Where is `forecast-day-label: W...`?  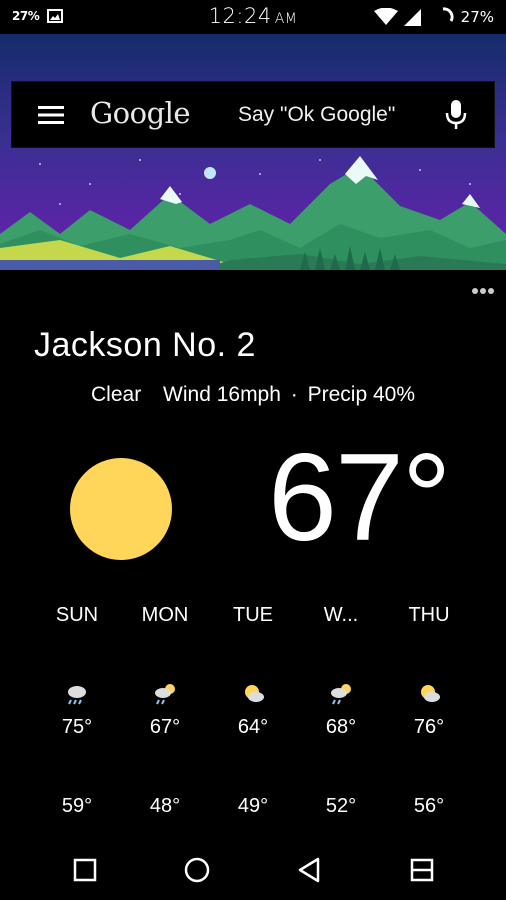 forecast-day-label: W... is located at coordinates (341, 615).